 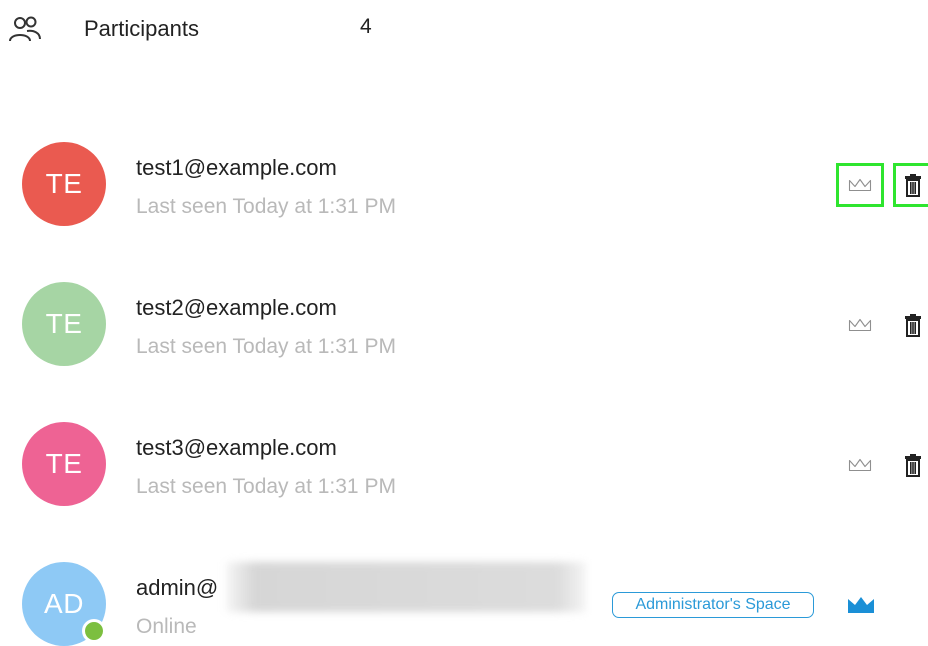 What do you see at coordinates (406, 587) in the screenshot?
I see `redacted-email-overlay` at bounding box center [406, 587].